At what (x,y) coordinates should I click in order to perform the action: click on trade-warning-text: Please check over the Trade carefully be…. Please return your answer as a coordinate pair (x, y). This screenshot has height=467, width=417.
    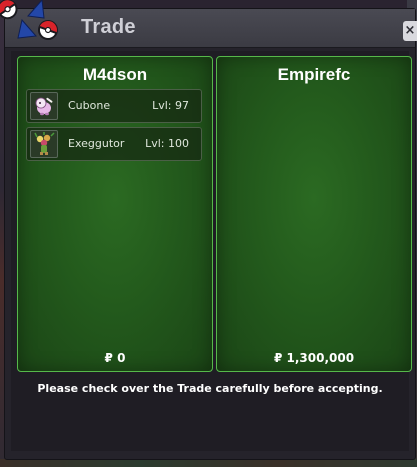
    Looking at the image, I should click on (210, 388).